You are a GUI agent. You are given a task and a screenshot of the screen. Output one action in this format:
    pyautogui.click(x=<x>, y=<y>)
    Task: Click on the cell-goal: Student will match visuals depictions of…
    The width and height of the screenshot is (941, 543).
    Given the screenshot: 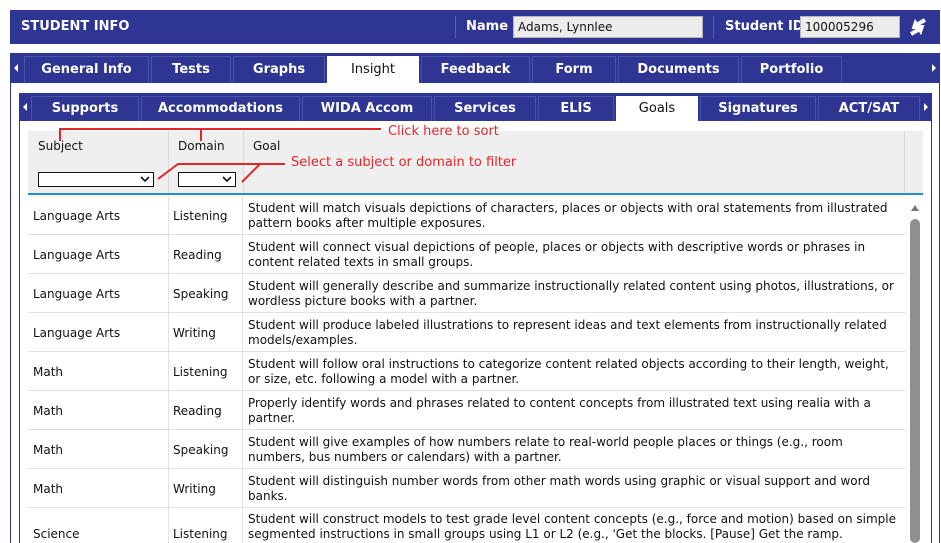 What is the action you would take?
    pyautogui.click(x=568, y=215)
    